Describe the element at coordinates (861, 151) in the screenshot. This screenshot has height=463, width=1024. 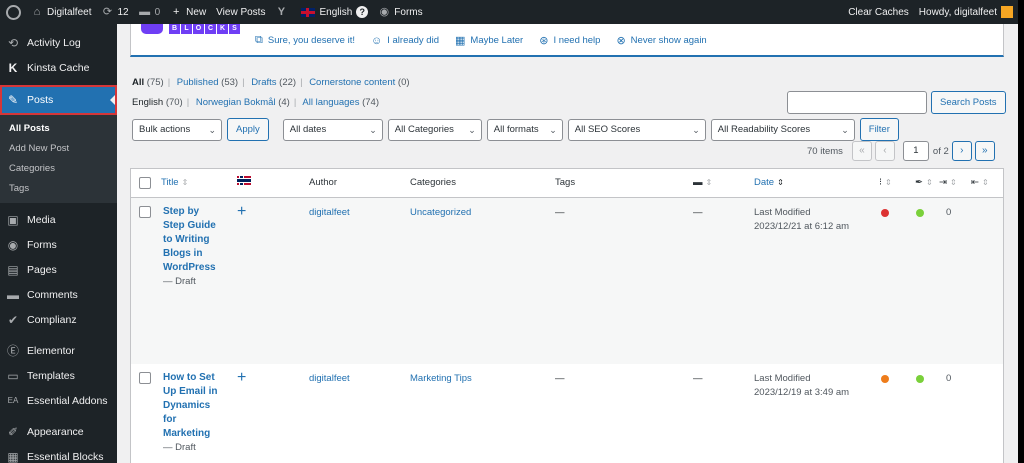
I see `first-page-button: «` at that location.